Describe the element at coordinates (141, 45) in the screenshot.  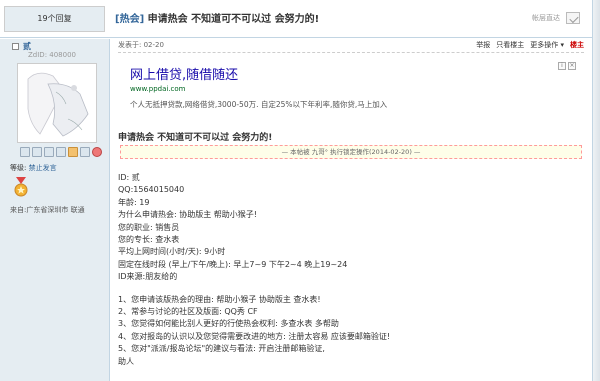
I see `post-date: 发表于: 02-20` at that location.